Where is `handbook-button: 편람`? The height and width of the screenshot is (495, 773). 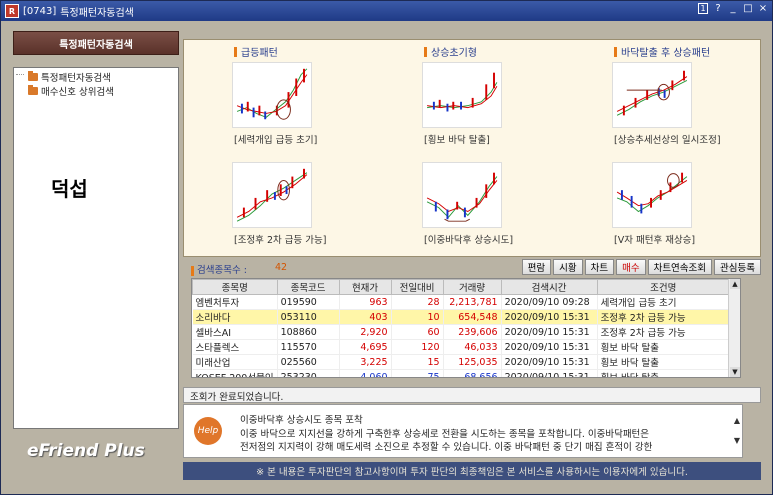 handbook-button: 편람 is located at coordinates (536, 267).